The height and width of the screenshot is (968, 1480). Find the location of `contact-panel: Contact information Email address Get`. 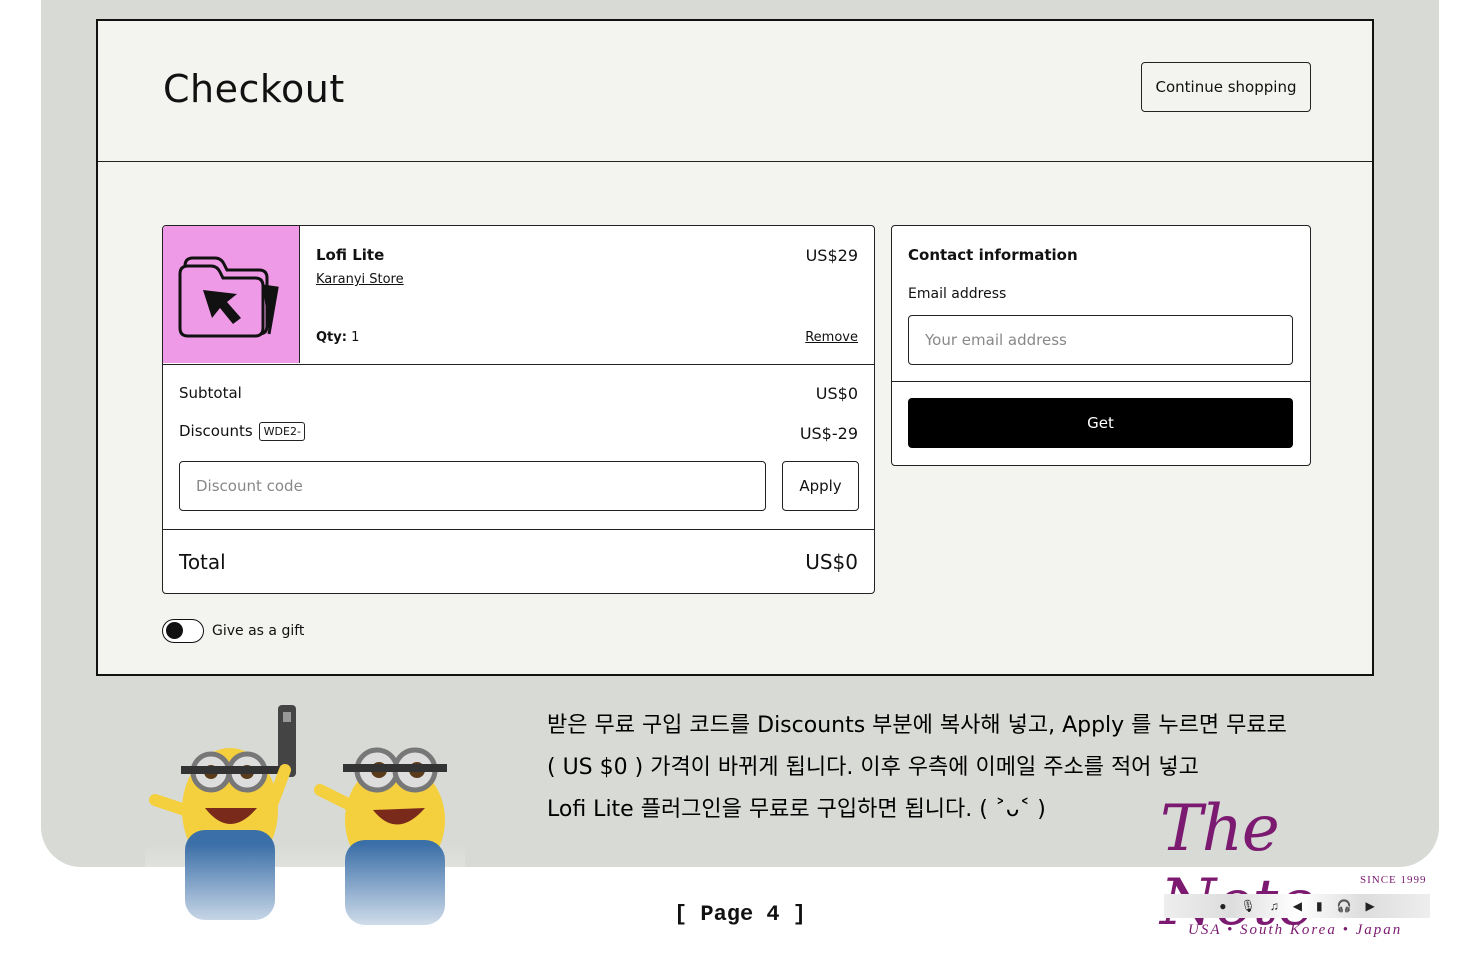

contact-panel: Contact information Email address Get is located at coordinates (1101, 345).